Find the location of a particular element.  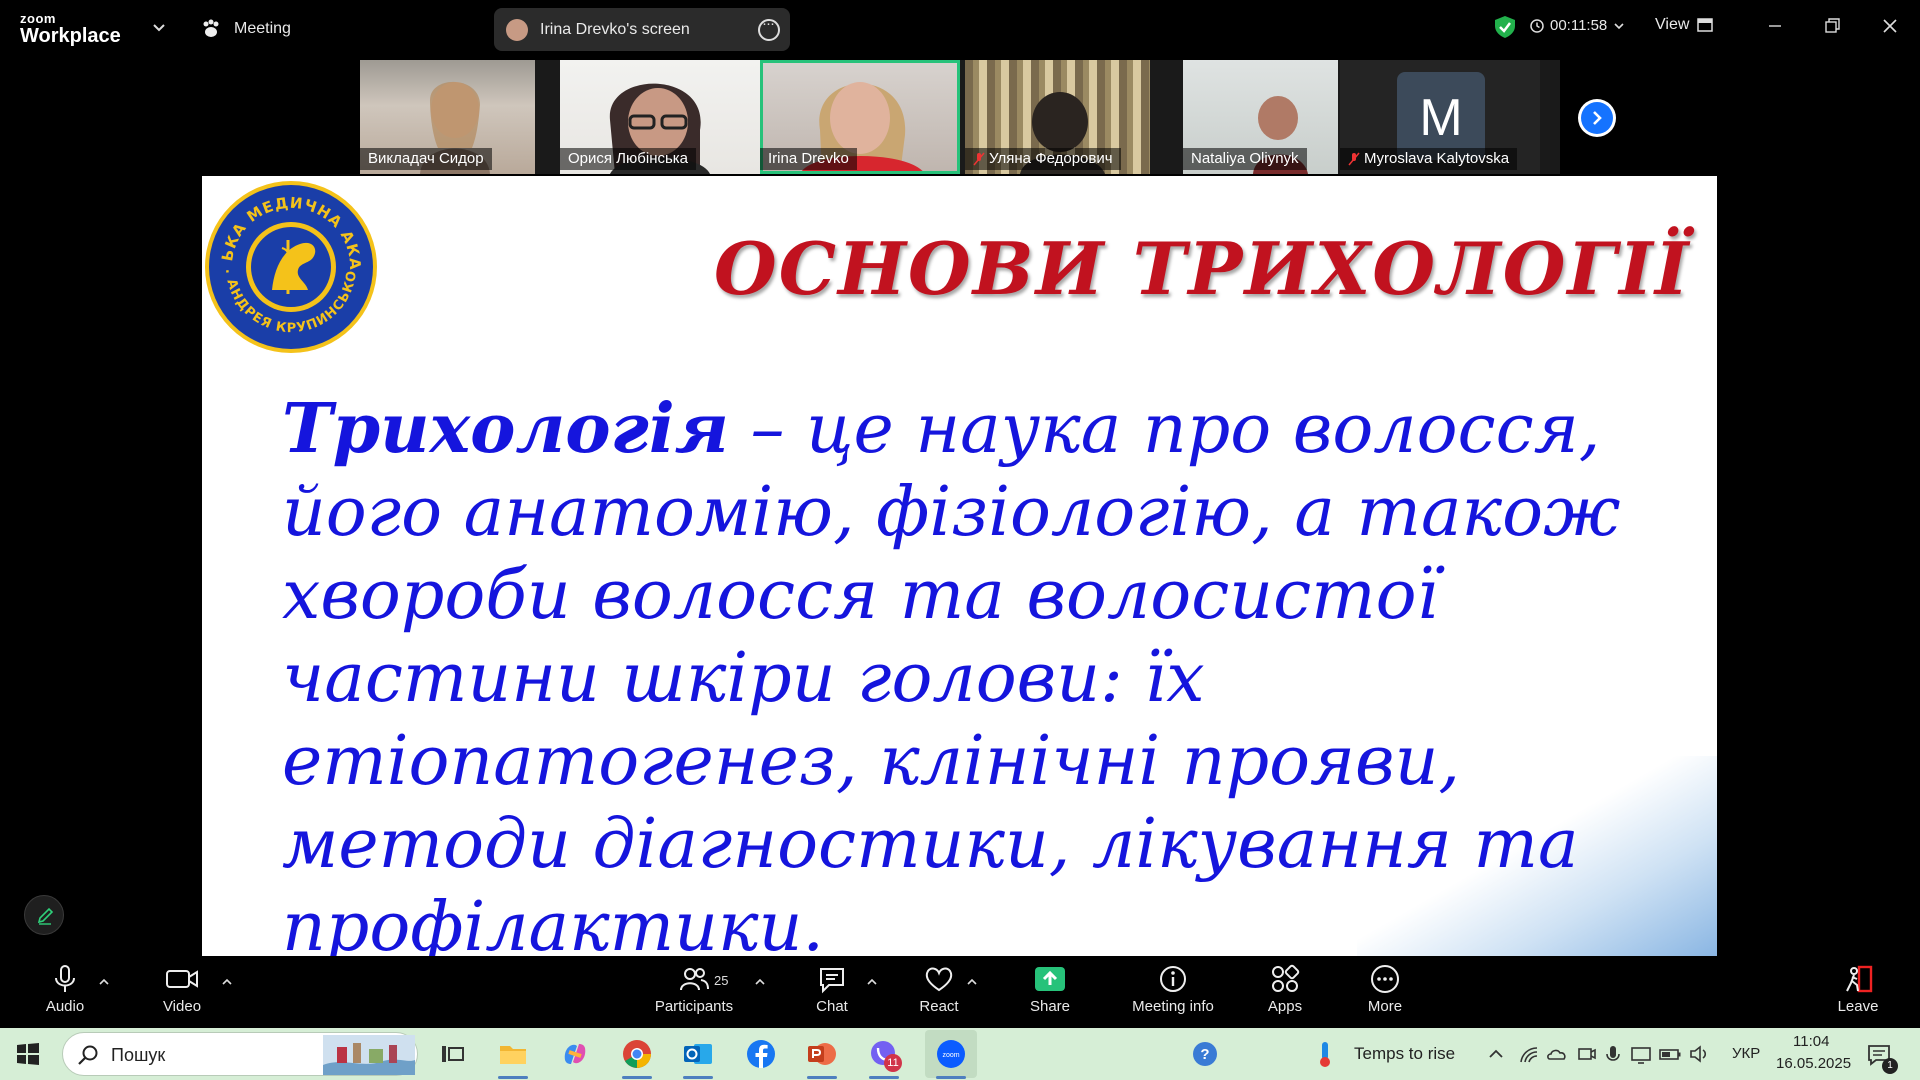

participant-tile: Викладач Сидор is located at coordinates (447, 117).